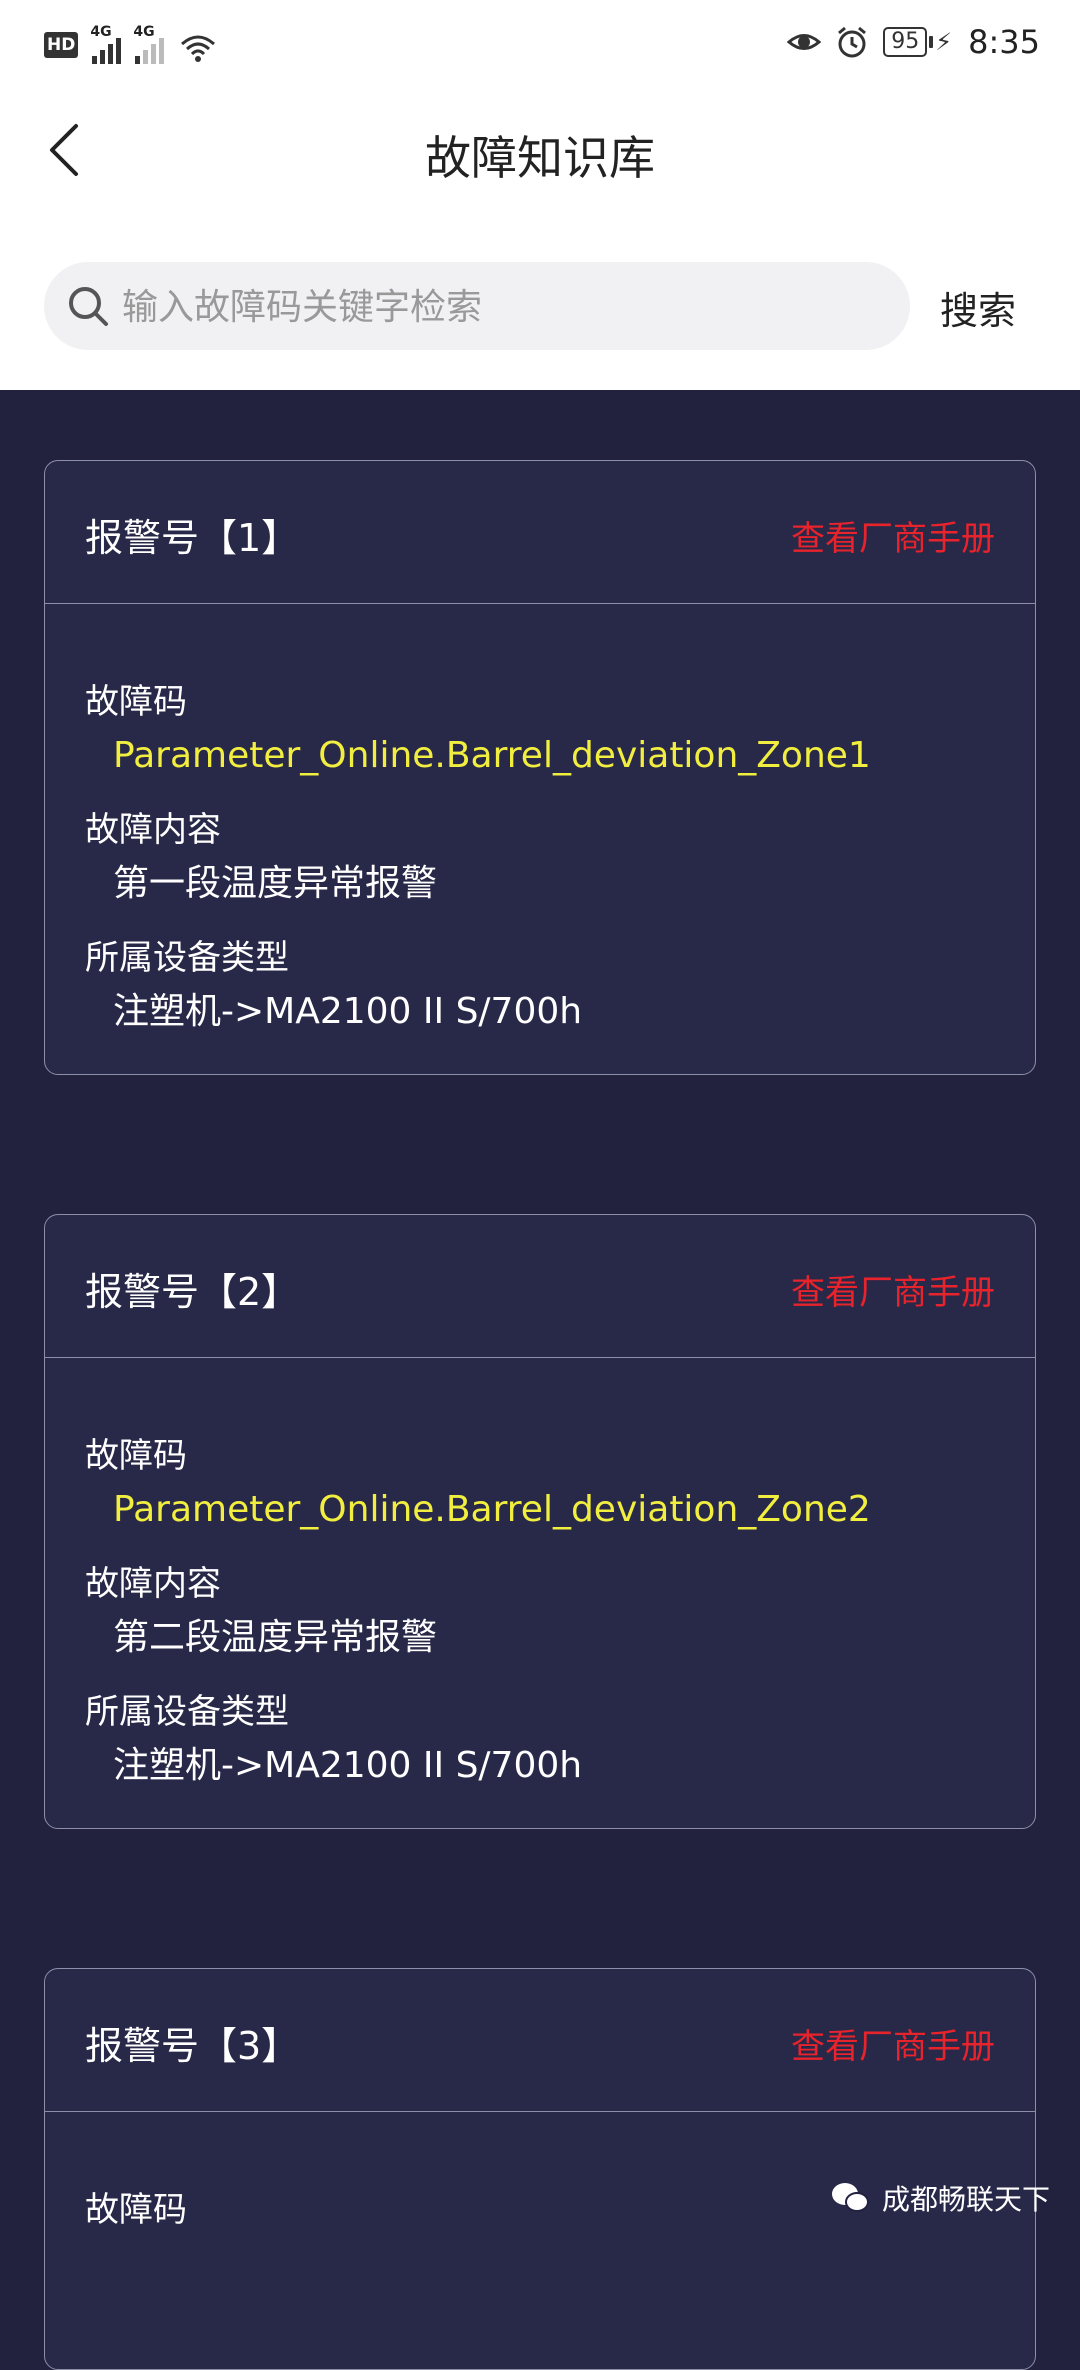  Describe the element at coordinates (1004, 42) in the screenshot. I see `clock: 8:35` at that location.